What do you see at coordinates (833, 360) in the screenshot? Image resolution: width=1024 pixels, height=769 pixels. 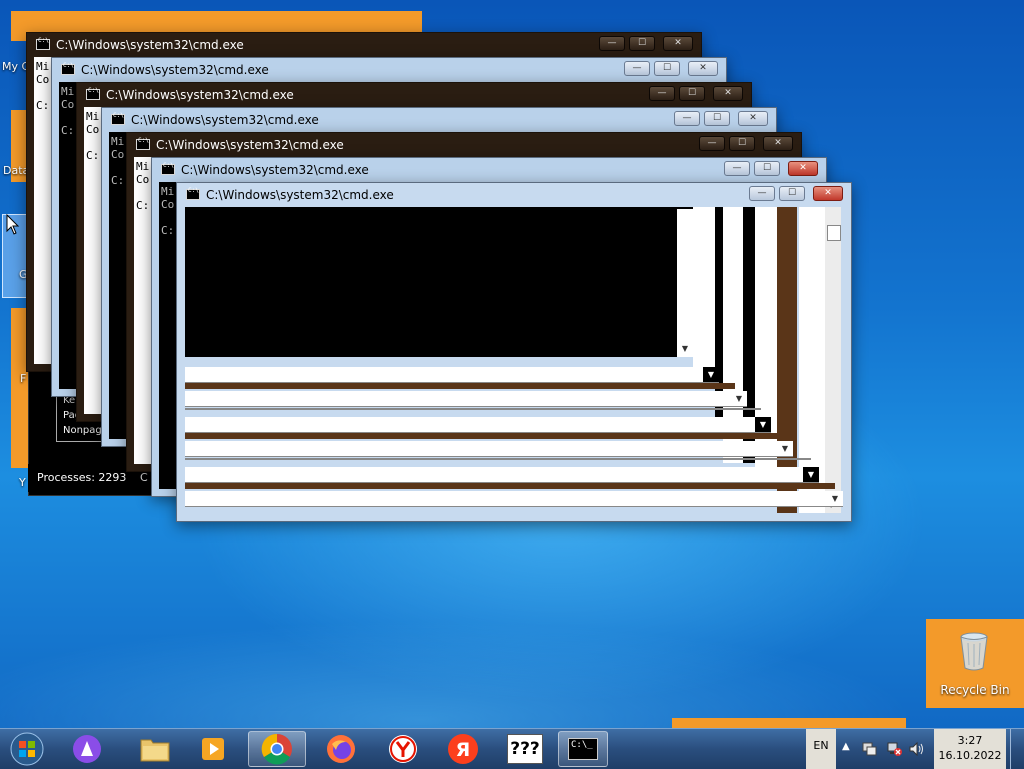 I see `vertical-scrollbar: ▼` at bounding box center [833, 360].